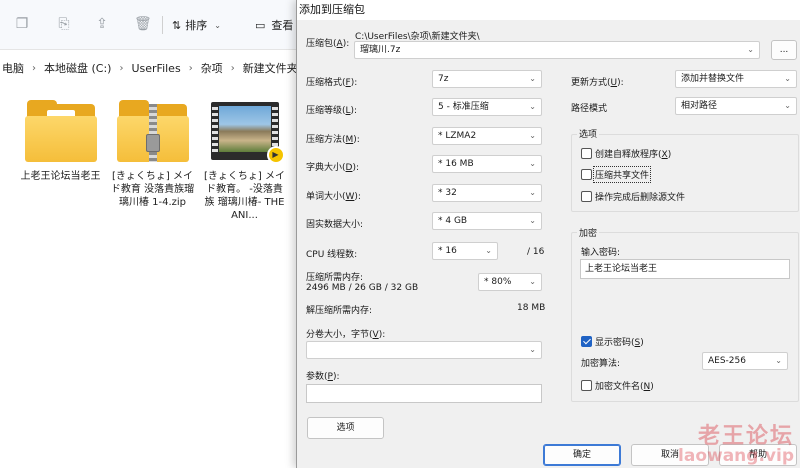 The height and width of the screenshot is (468, 800). I want to click on sort-button: ⇅ 排序 ⌄, so click(196, 25).